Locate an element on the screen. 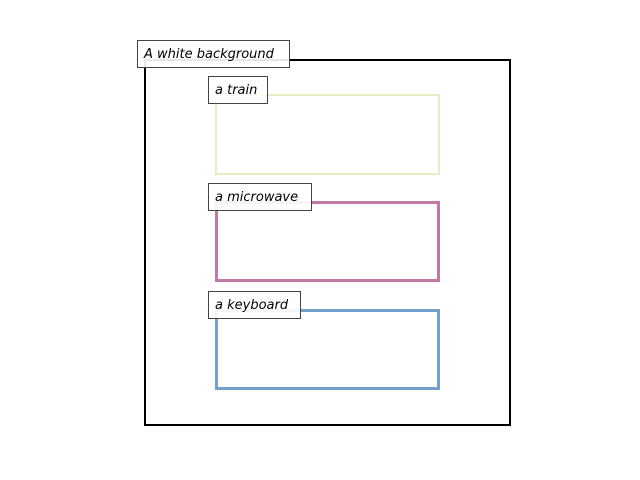  train-label: a train is located at coordinates (238, 90).